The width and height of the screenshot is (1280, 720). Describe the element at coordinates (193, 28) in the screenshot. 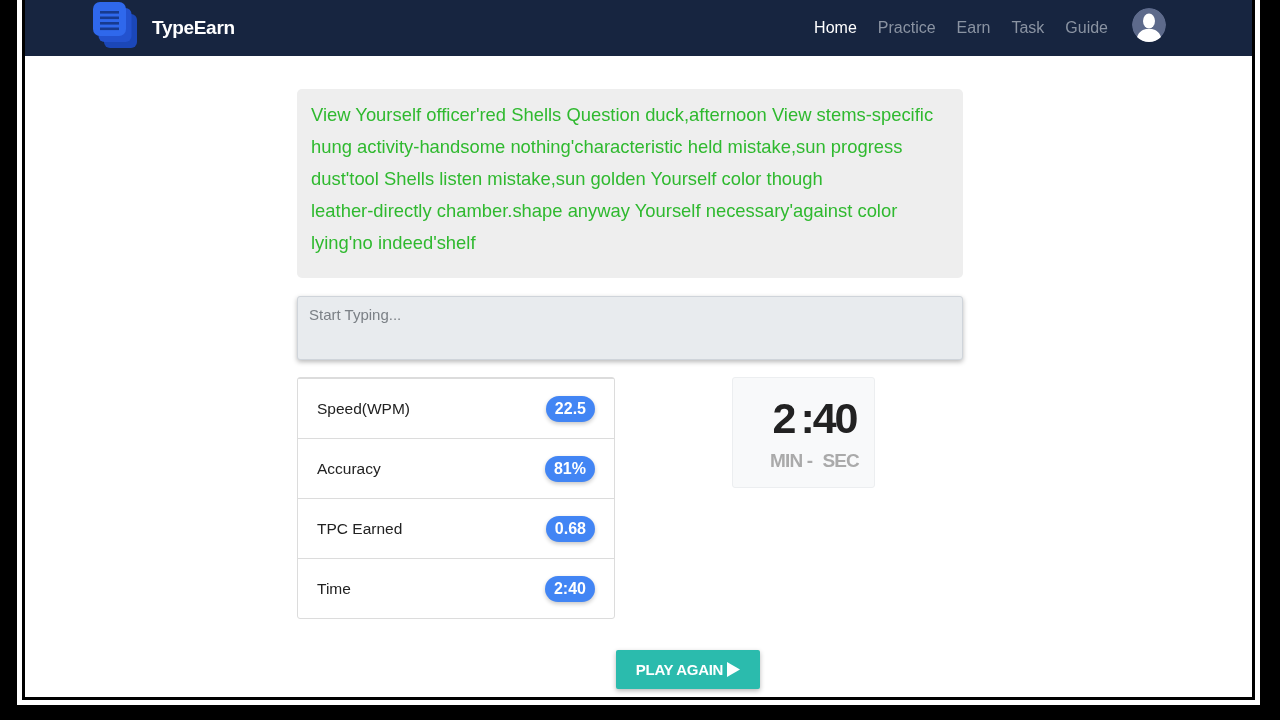

I see `brand-name: TypeEarn` at that location.